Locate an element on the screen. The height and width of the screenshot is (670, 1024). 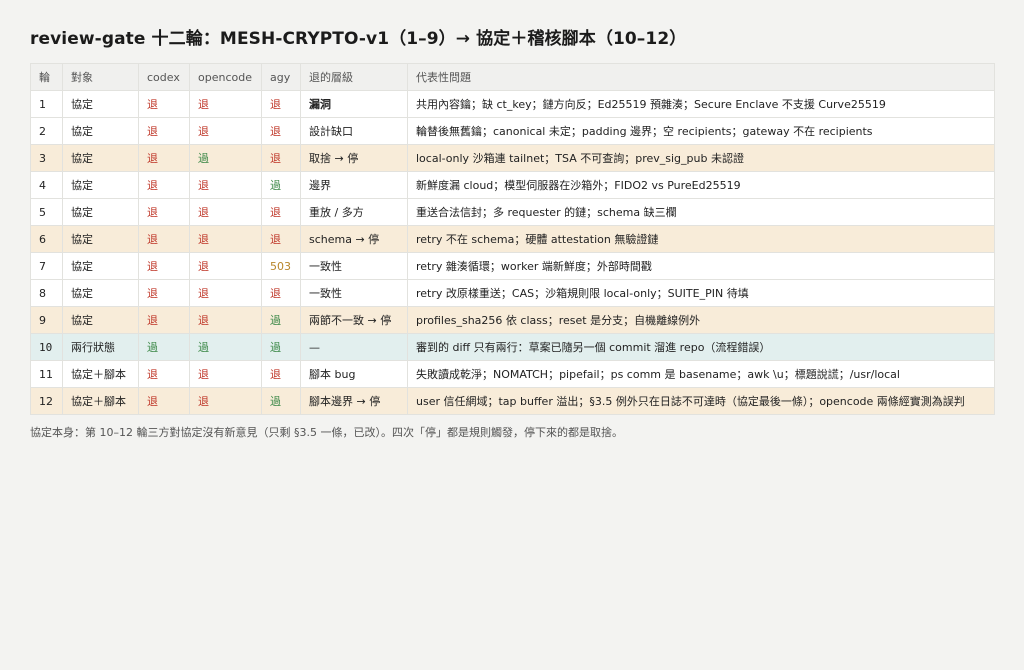
cell-round: 9 is located at coordinates (46, 320).